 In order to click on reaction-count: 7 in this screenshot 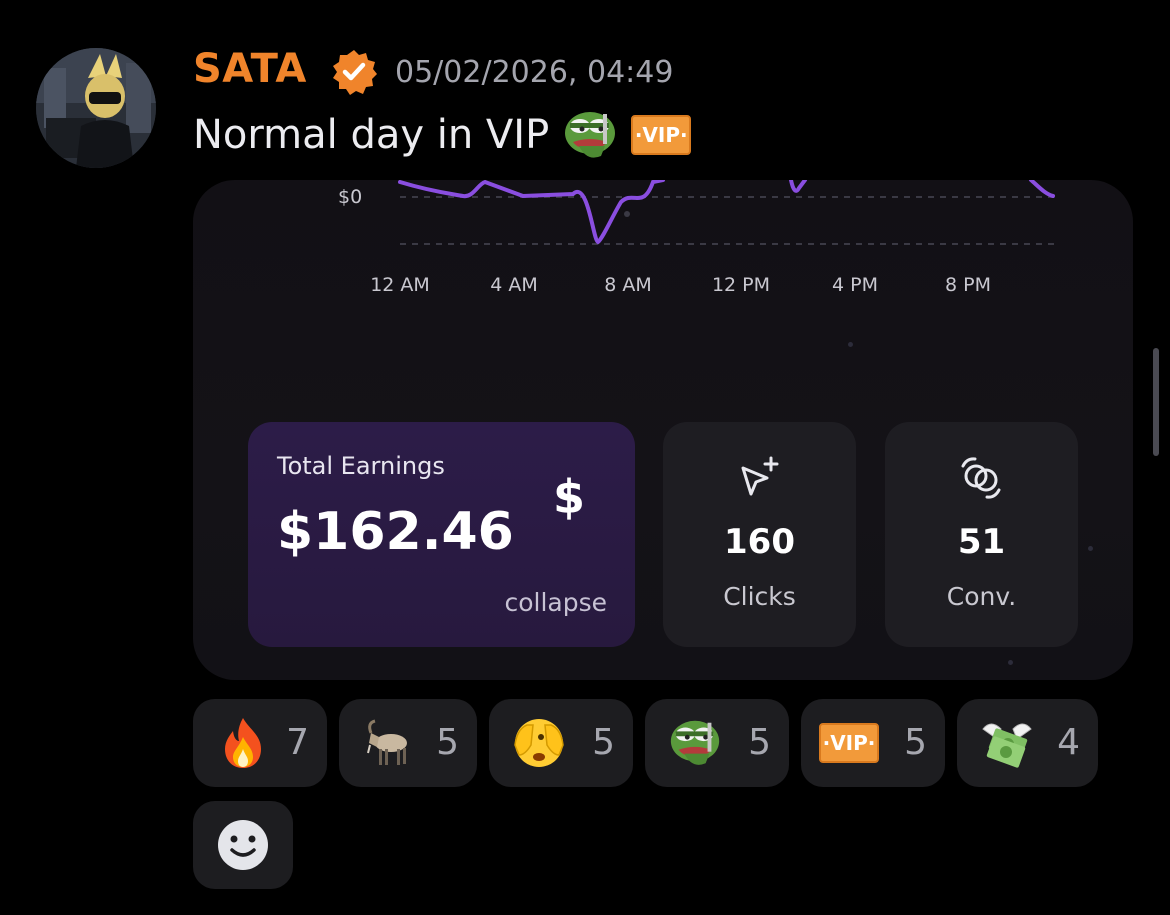, I will do `click(297, 742)`.